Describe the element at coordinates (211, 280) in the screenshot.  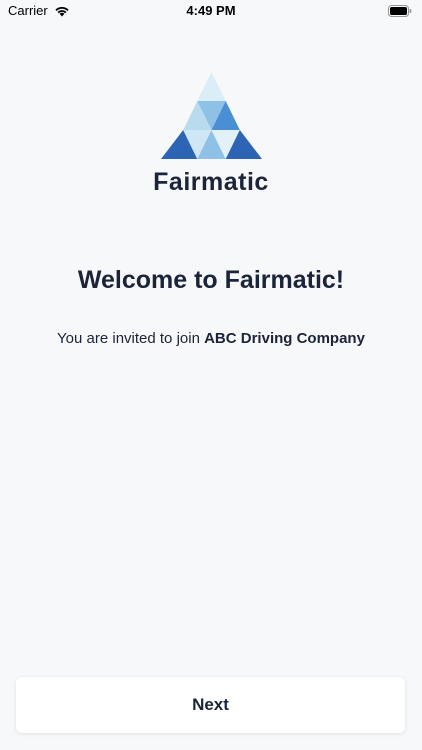
I see `welcome-title: Welcome to Fairmatic!` at that location.